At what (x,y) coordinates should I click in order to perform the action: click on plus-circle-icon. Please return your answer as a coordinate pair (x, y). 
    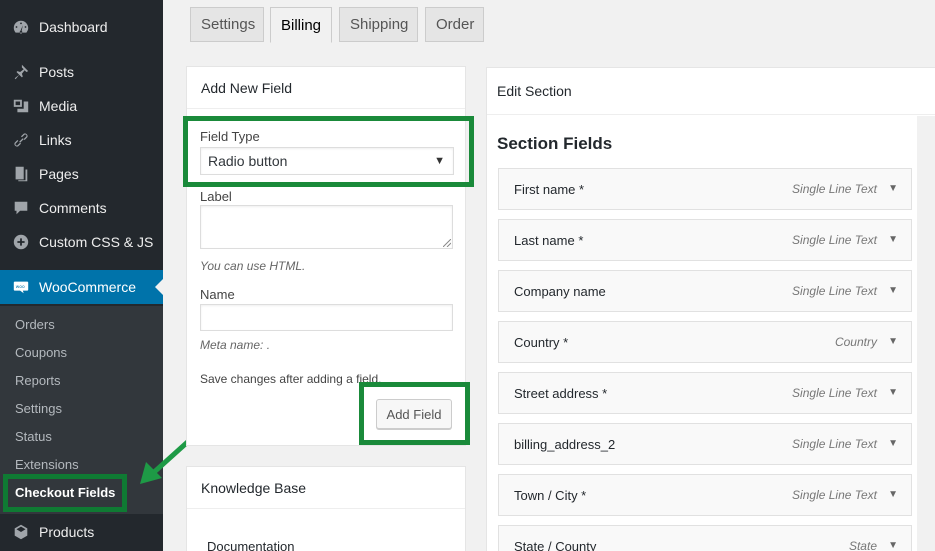
    Looking at the image, I should click on (21, 242).